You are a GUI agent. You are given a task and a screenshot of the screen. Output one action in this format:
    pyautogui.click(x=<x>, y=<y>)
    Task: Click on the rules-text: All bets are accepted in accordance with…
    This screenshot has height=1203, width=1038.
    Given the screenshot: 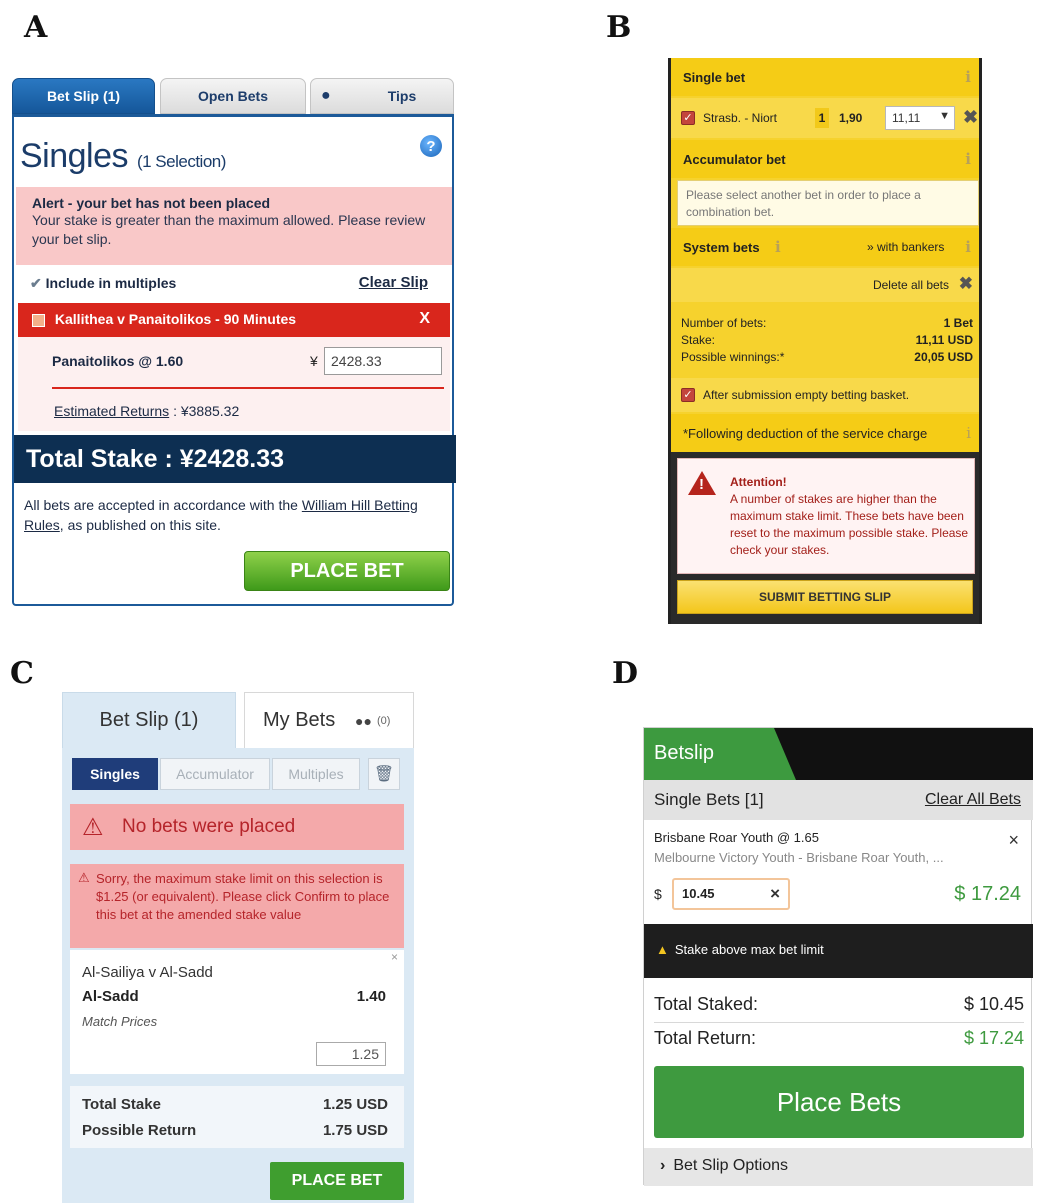 What is the action you would take?
    pyautogui.click(x=234, y=515)
    